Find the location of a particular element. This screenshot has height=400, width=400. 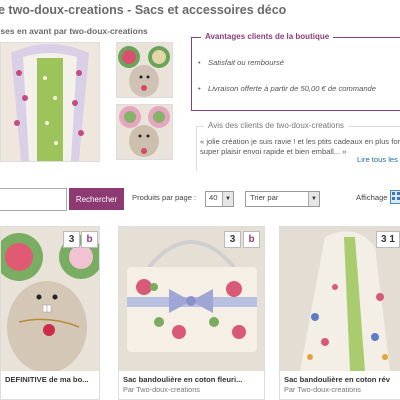

advantages-panel is located at coordinates (295, 74).